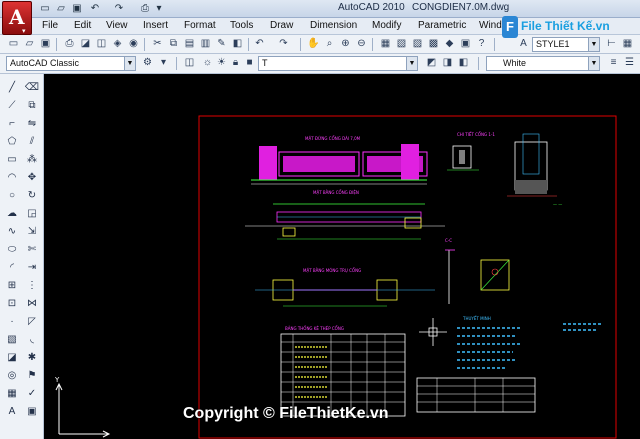 Image resolution: width=640 pixels, height=439 pixels. Describe the element at coordinates (82, 25) in the screenshot. I see `menu-edit: Edit` at that location.